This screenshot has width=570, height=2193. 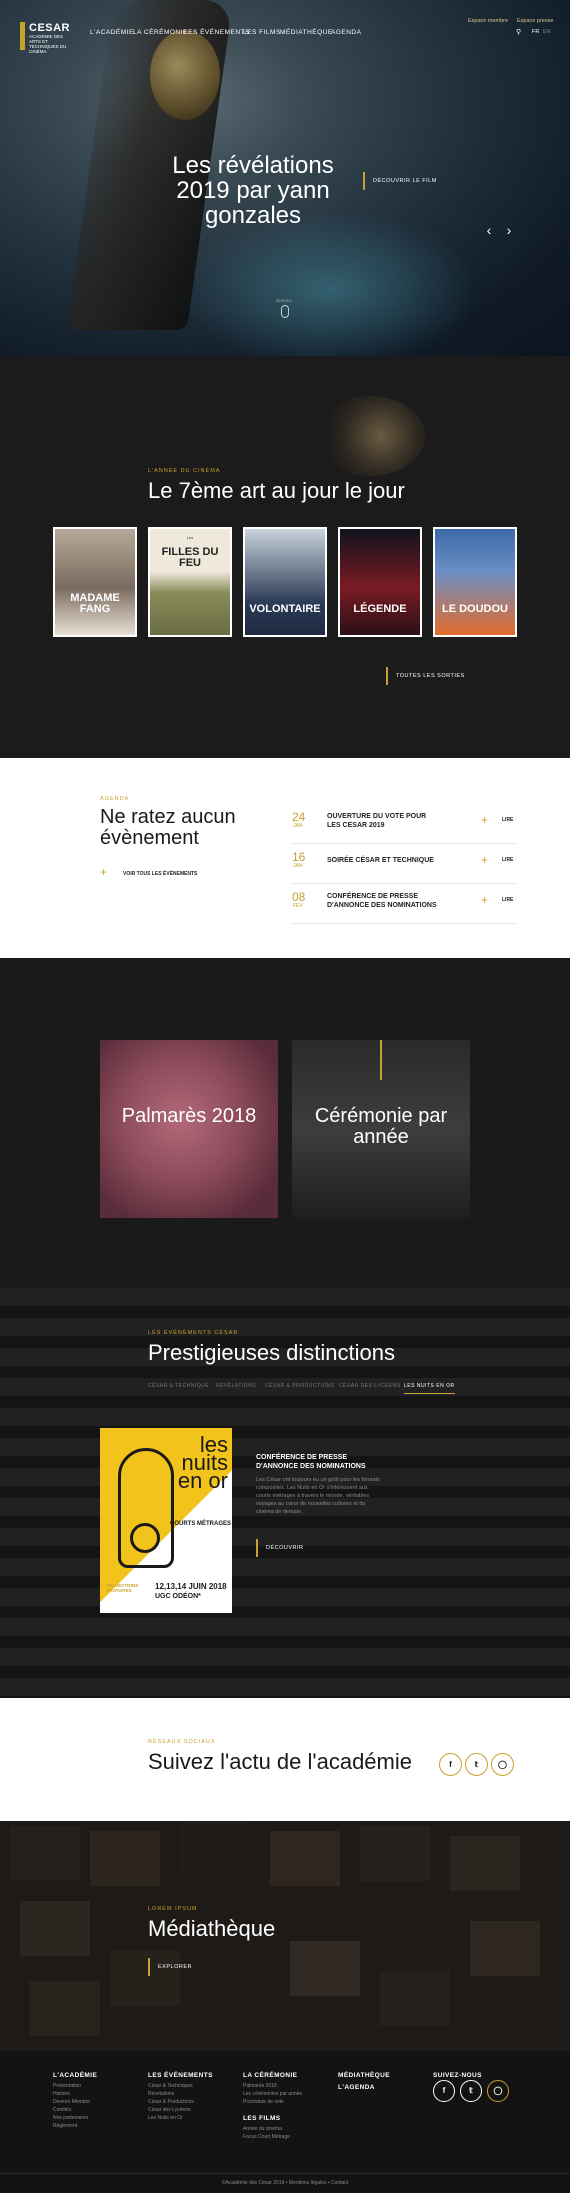 I want to click on social-title: Suivez l'actu de l'académie, so click(x=280, y=1761).